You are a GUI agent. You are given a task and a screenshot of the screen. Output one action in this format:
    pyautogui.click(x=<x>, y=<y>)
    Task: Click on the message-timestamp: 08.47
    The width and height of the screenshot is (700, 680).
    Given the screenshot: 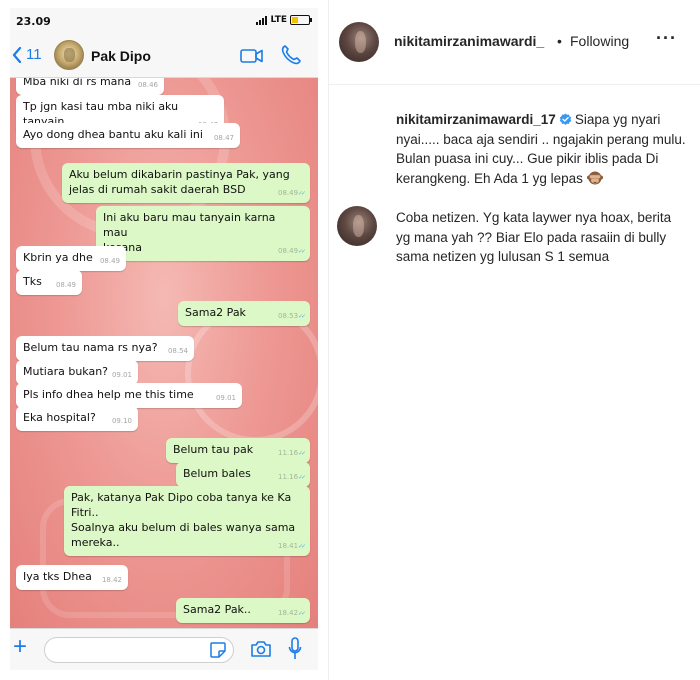 What is the action you would take?
    pyautogui.click(x=223, y=138)
    